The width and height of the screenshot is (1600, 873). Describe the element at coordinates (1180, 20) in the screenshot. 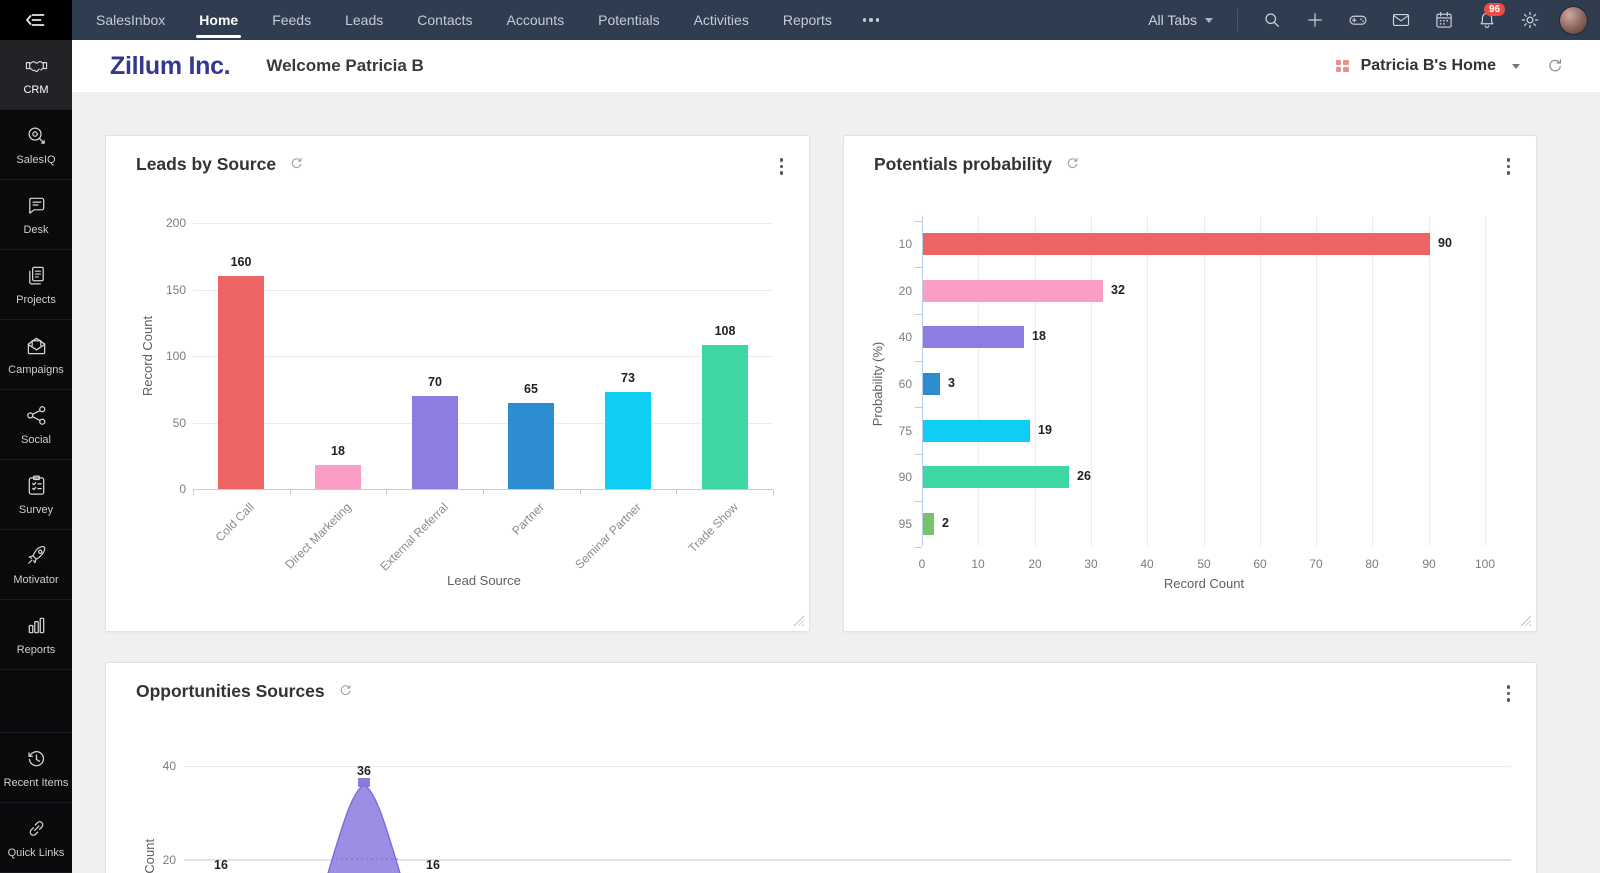

I see `all-tabs-dropdown: All Tabs` at that location.